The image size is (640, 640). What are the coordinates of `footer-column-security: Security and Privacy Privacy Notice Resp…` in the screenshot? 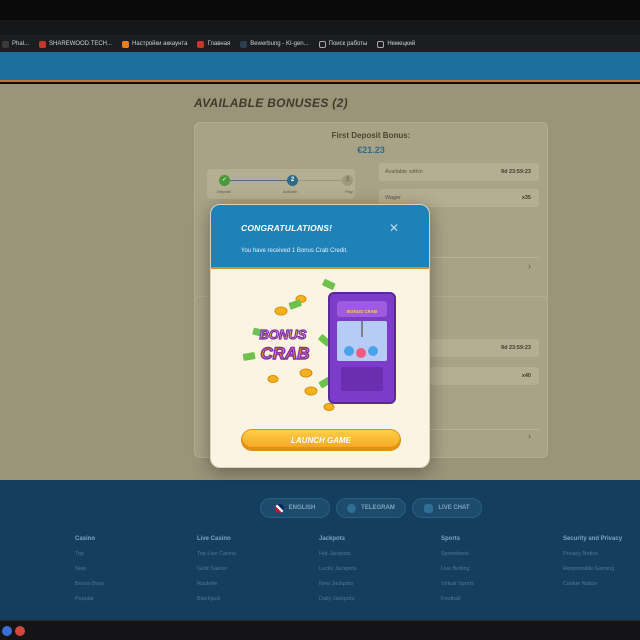 It's located at (592, 566).